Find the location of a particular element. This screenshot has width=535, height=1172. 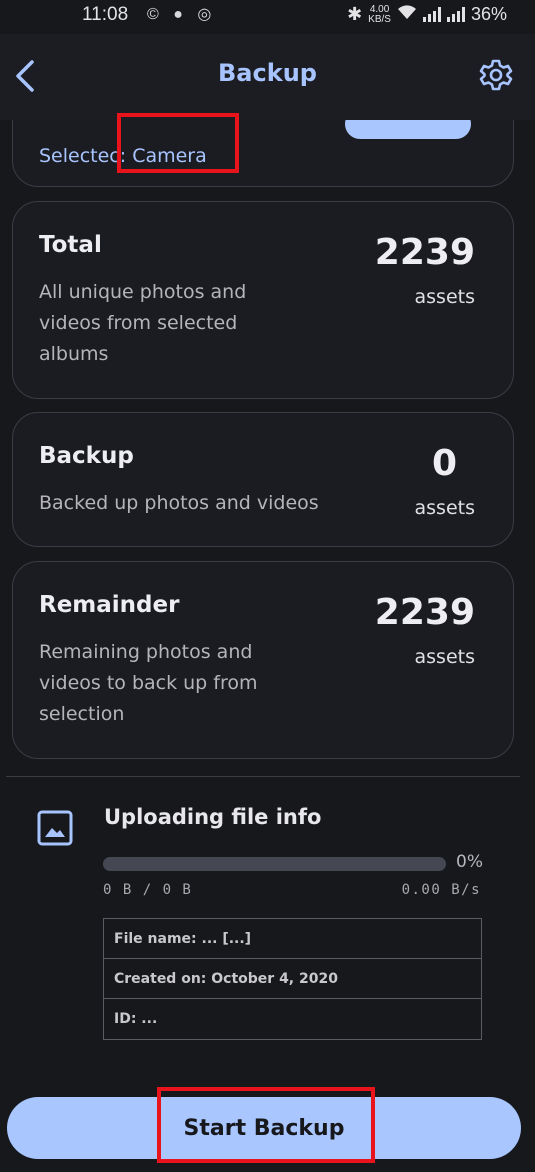

battery-level: 36% is located at coordinates (488, 14).